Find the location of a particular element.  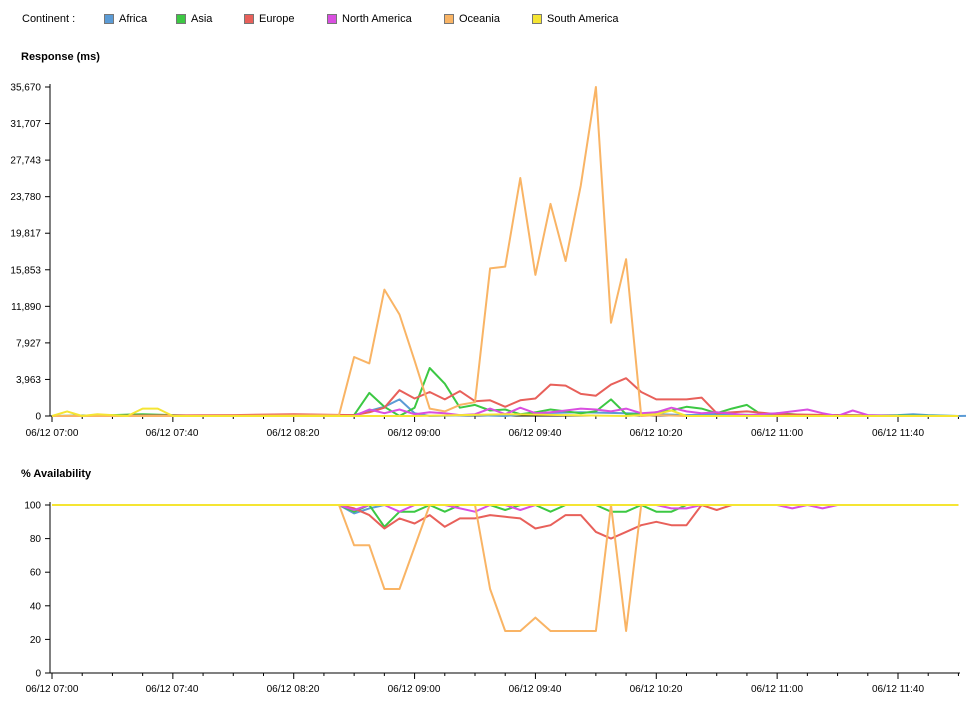

y-tick-label: 100 is located at coordinates (32, 506).